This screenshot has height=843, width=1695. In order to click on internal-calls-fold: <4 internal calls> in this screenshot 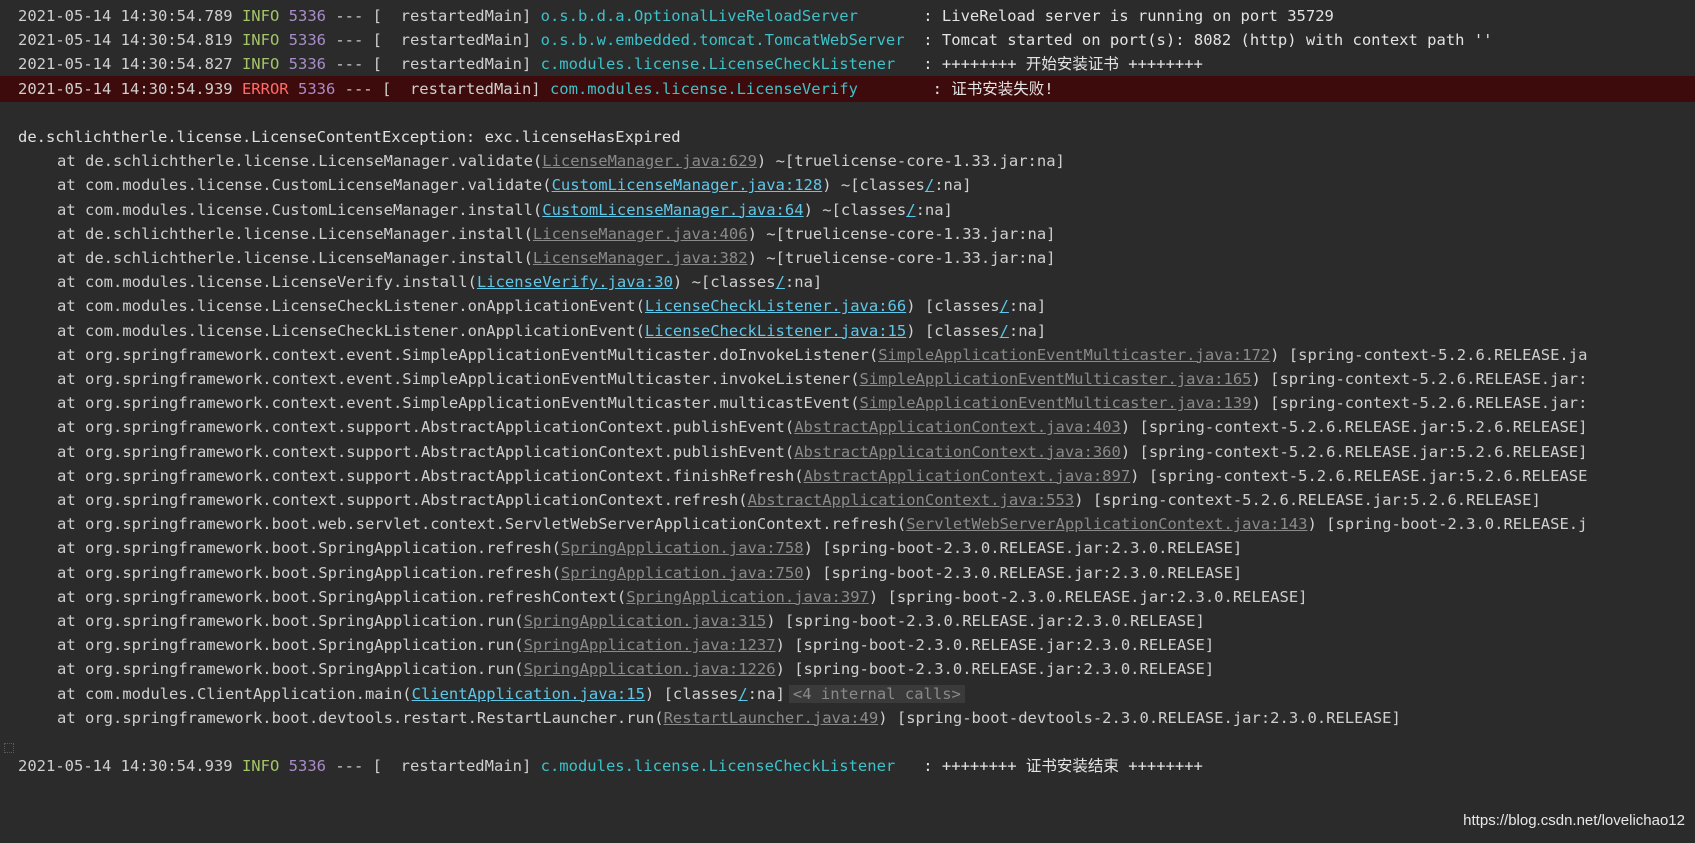, I will do `click(876, 693)`.